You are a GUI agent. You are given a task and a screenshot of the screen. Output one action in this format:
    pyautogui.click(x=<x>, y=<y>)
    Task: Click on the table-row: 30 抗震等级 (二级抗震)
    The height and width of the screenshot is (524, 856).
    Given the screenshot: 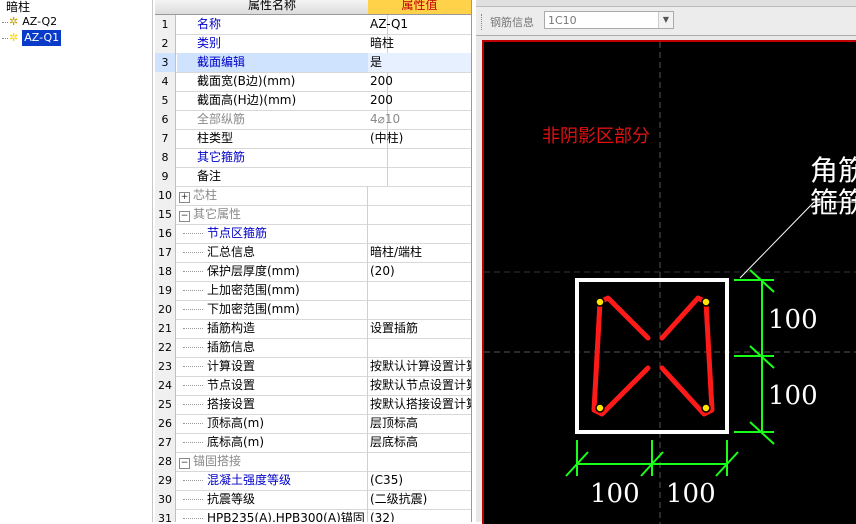 What is the action you would take?
    pyautogui.click(x=313, y=500)
    